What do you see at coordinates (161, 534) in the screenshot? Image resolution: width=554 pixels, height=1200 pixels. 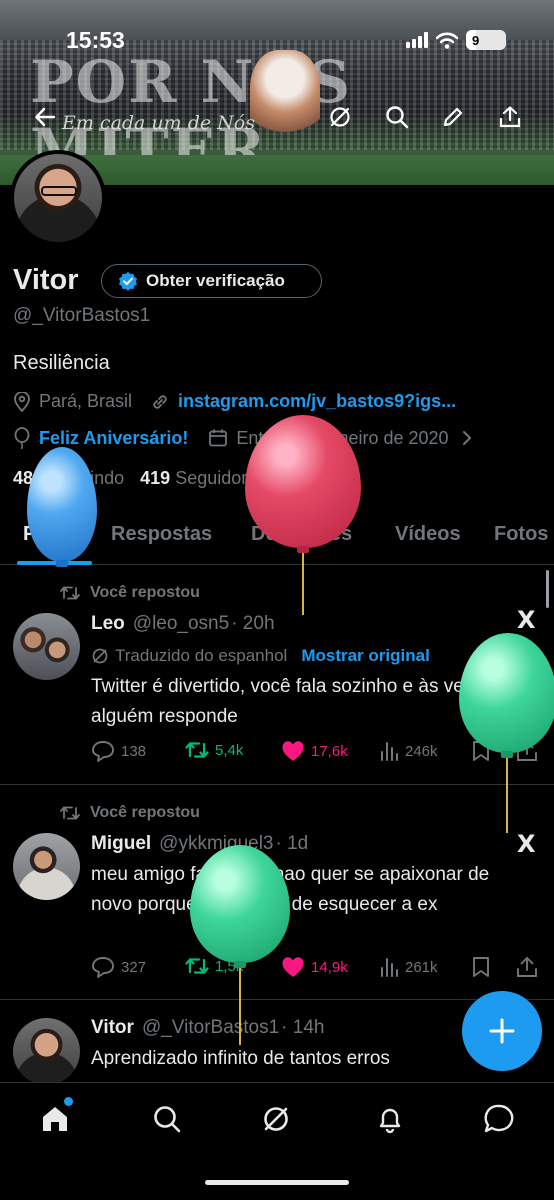 I see `tab-replies: Respostas` at bounding box center [161, 534].